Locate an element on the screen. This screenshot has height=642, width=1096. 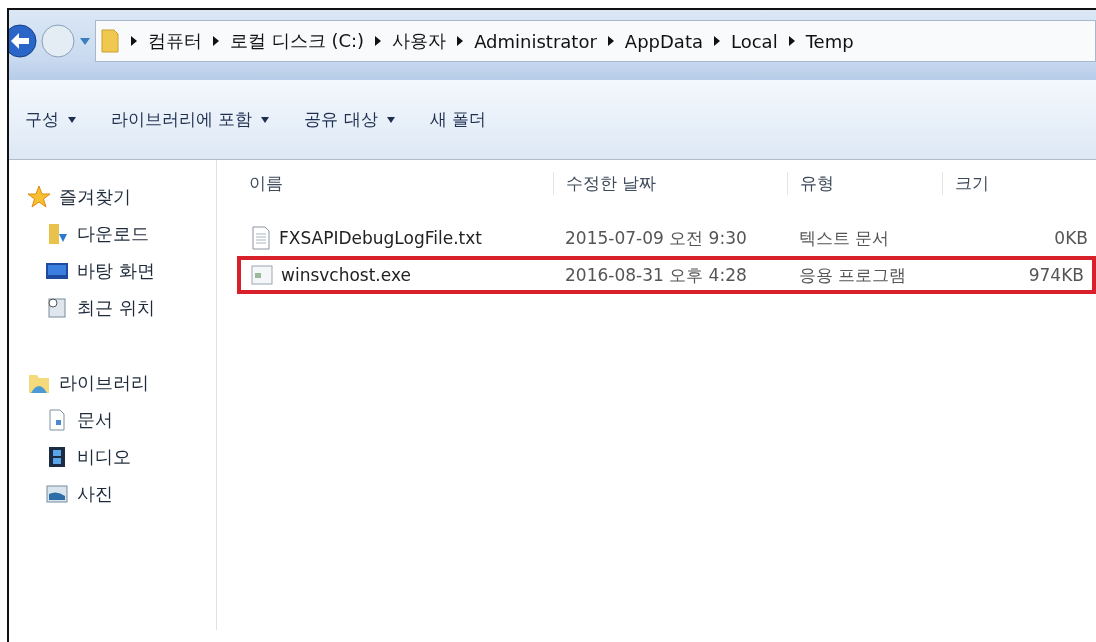
address-bar: 컴퓨터 로컬 디스크 (C:) 사용자 Administrator AppData Local Temp is located at coordinates (595, 41).